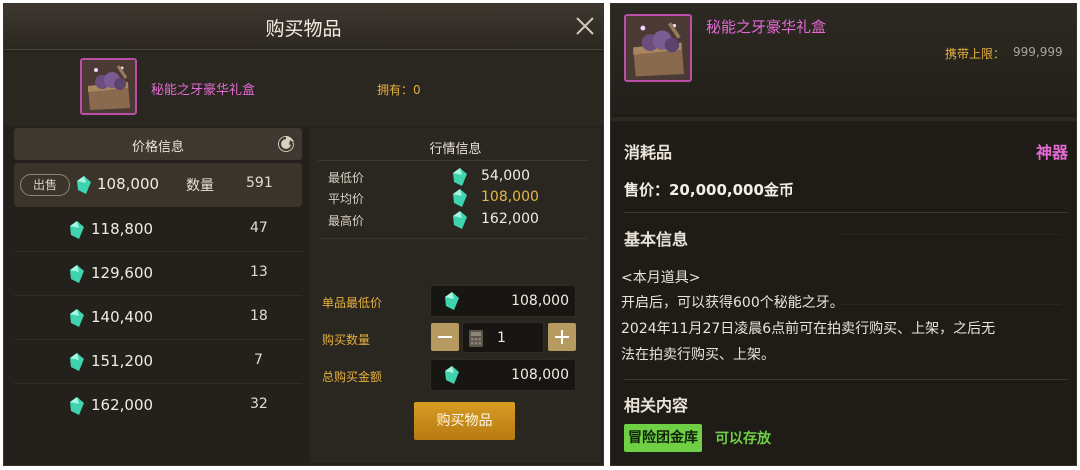  I want to click on unit-price-field: 108,000, so click(503, 301).